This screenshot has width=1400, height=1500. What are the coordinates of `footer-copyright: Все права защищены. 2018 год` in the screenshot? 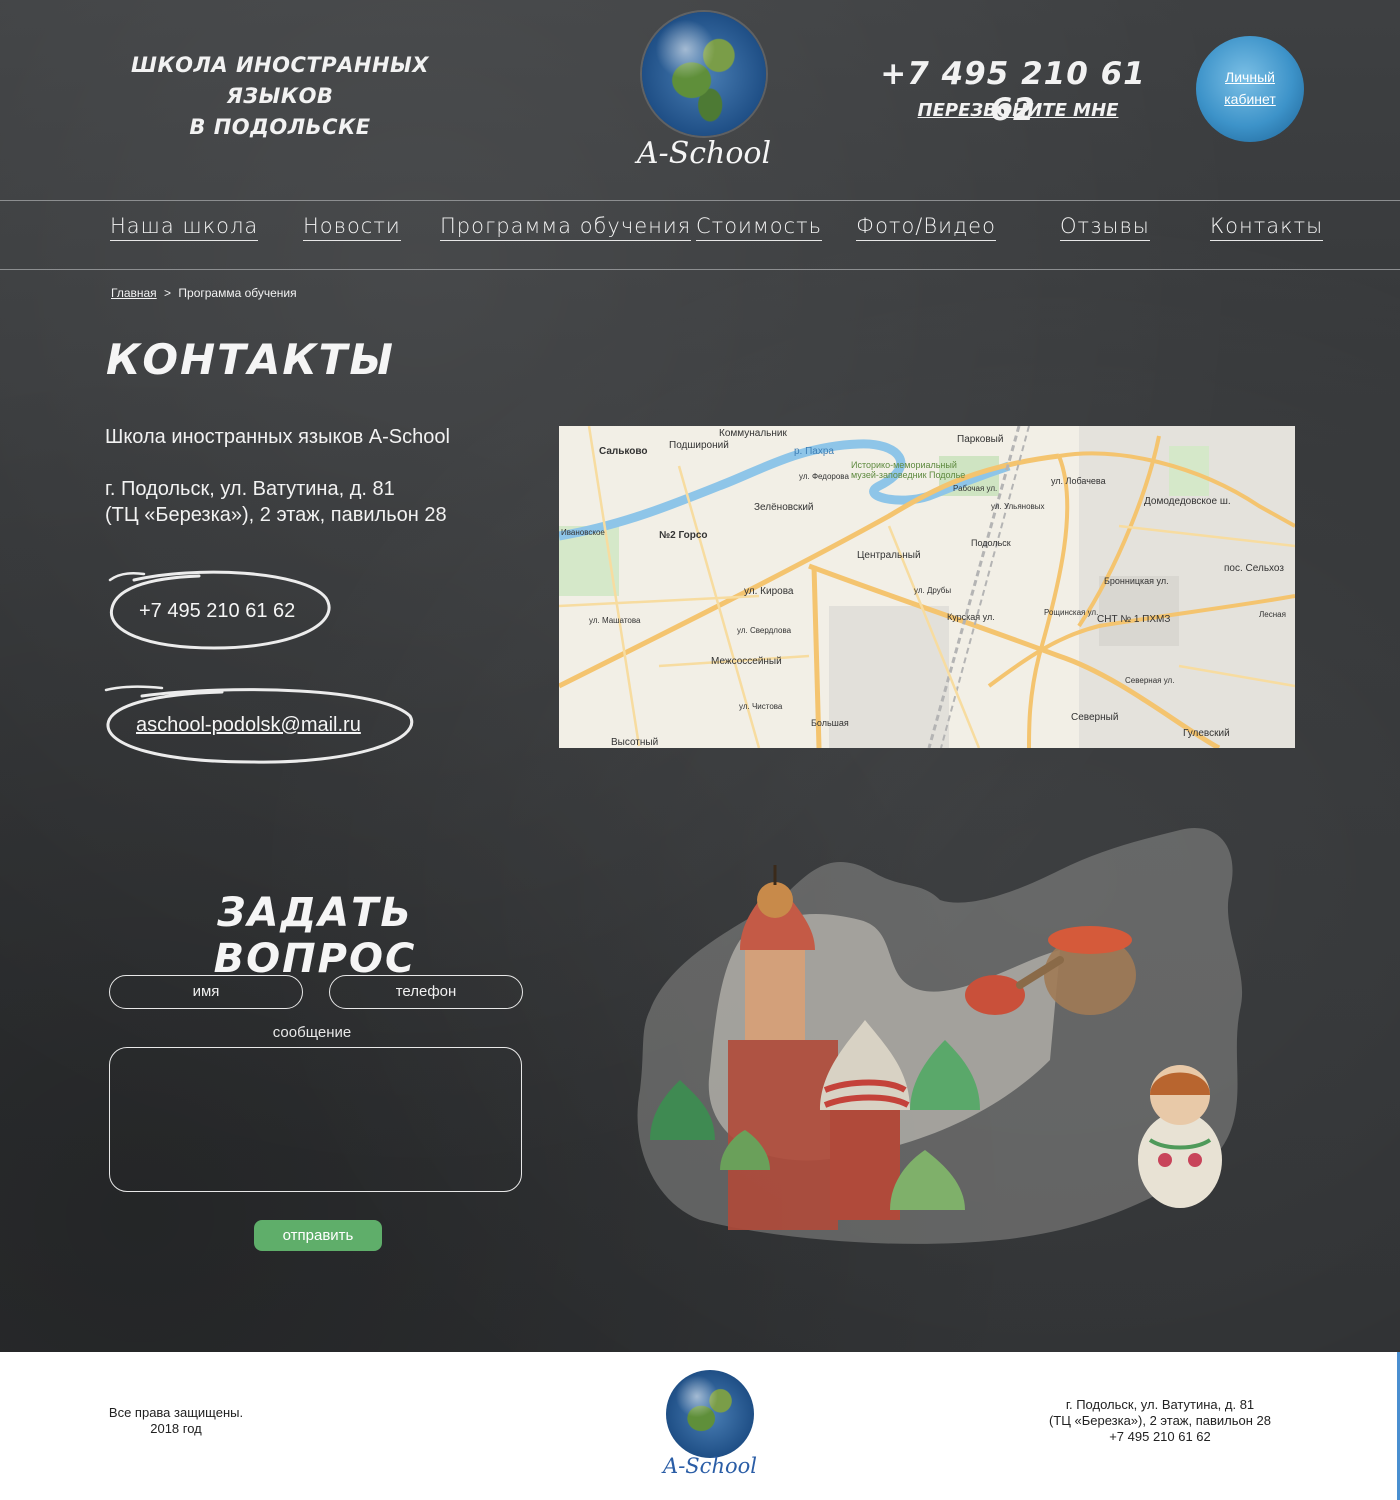 It's located at (176, 1421).